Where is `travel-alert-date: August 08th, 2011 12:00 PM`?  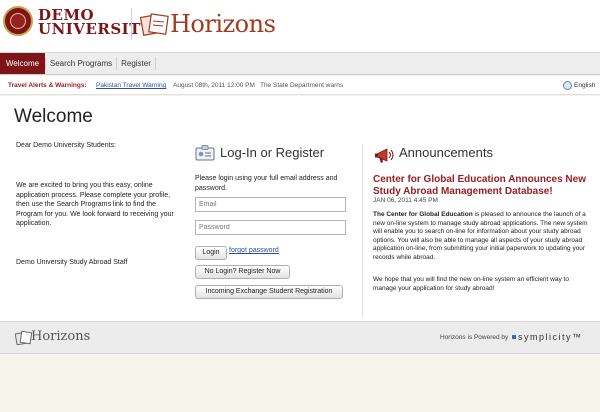
travel-alert-date: August 08th, 2011 12:00 PM is located at coordinates (214, 85).